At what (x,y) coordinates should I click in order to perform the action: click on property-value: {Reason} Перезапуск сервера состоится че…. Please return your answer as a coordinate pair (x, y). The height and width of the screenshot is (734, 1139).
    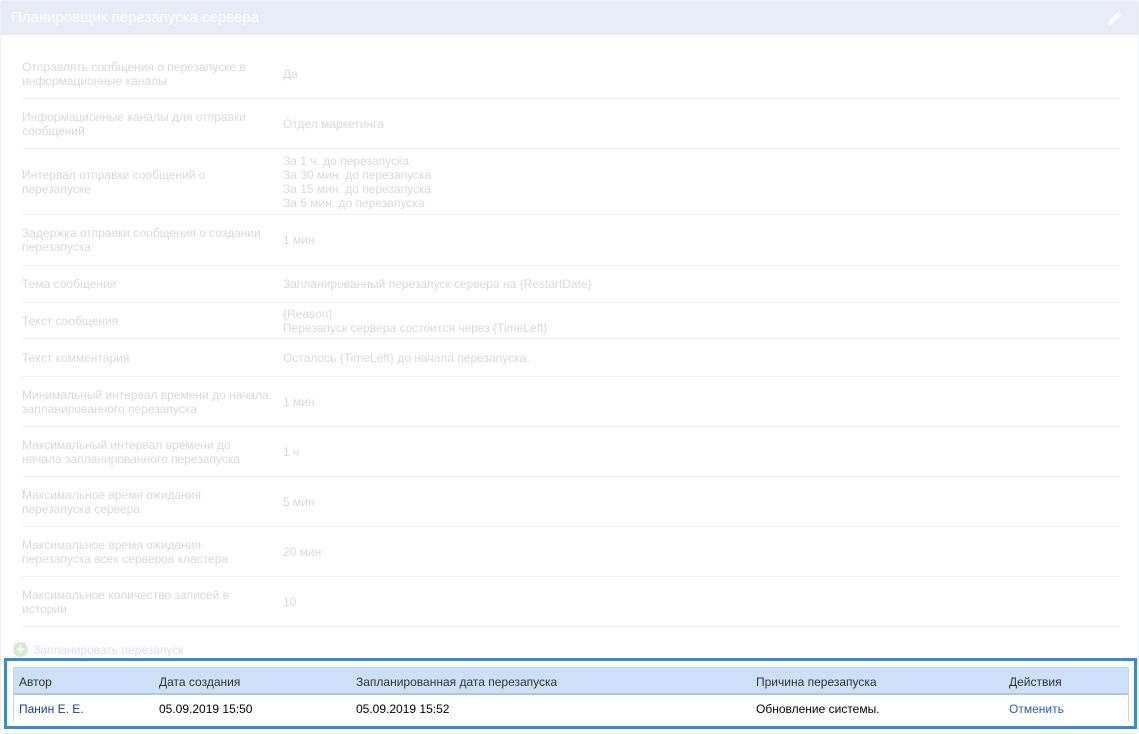
    Looking at the image, I should click on (415, 320).